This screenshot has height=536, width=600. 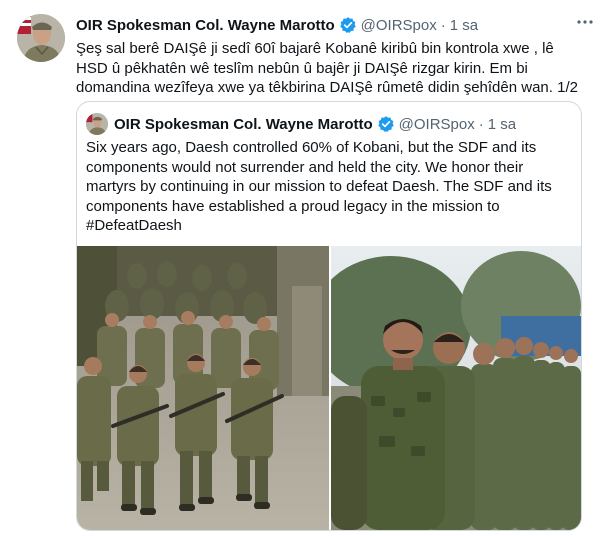 I want to click on author-handle: @OIRSpox, so click(x=399, y=25).